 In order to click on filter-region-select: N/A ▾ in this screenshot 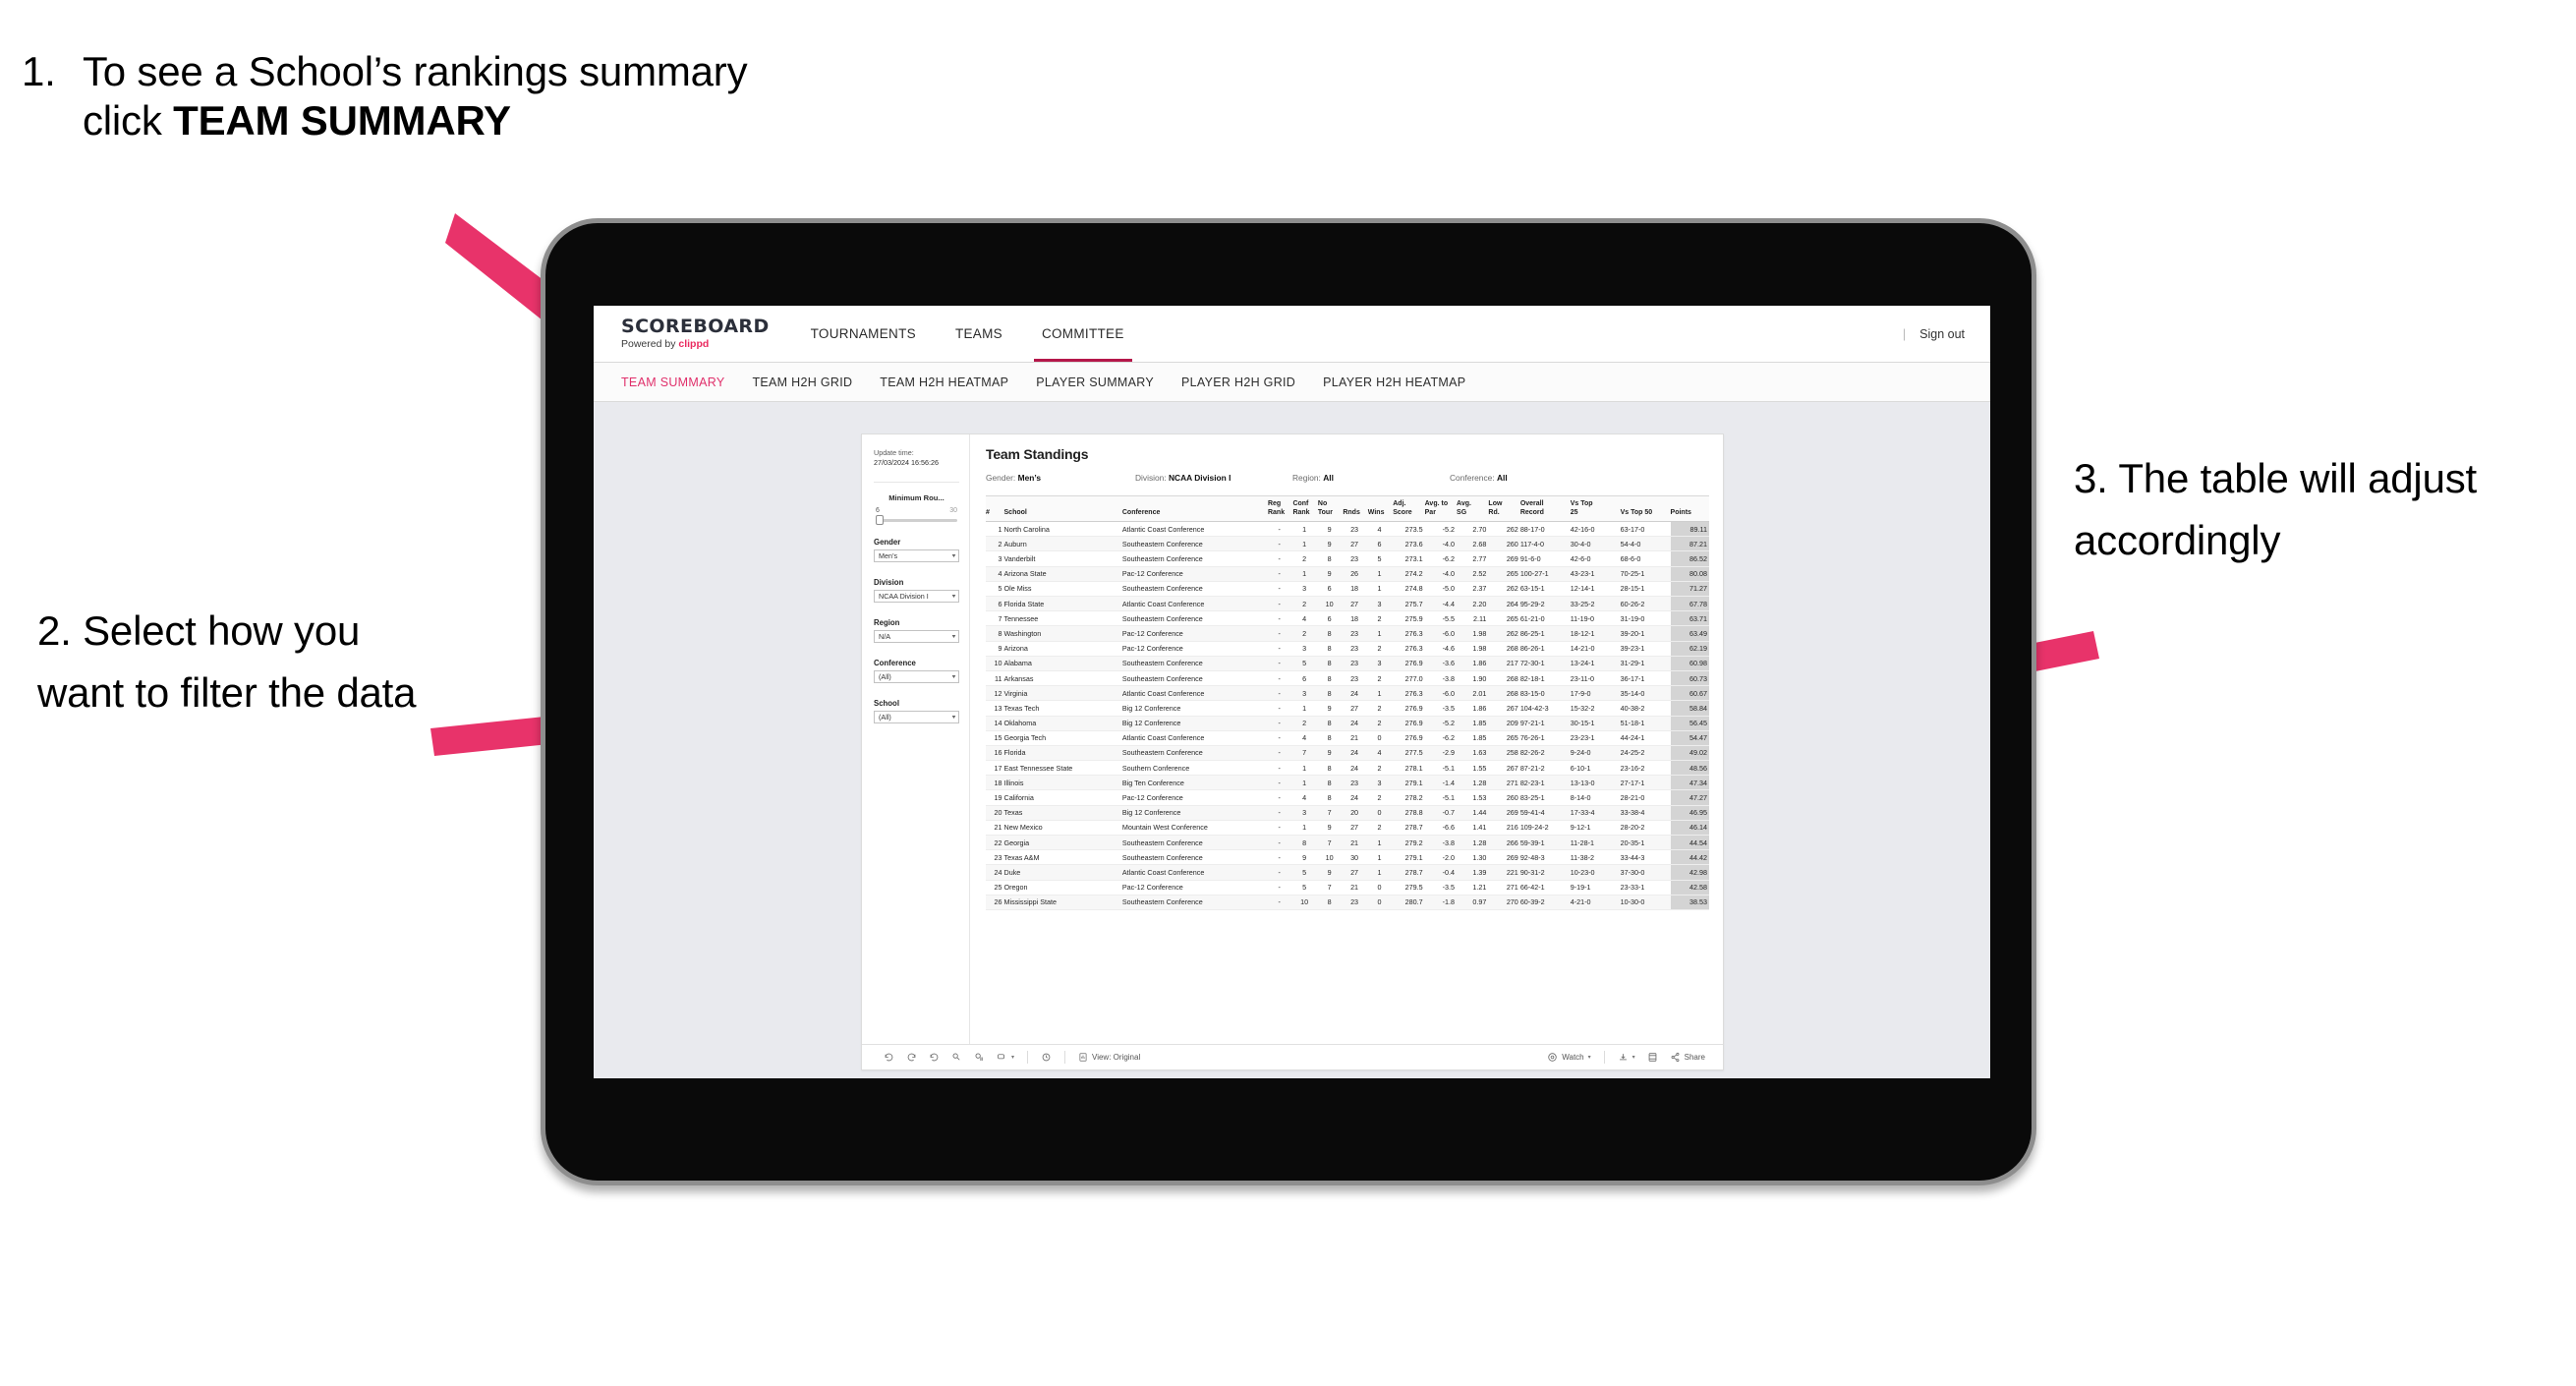, I will do `click(917, 636)`.